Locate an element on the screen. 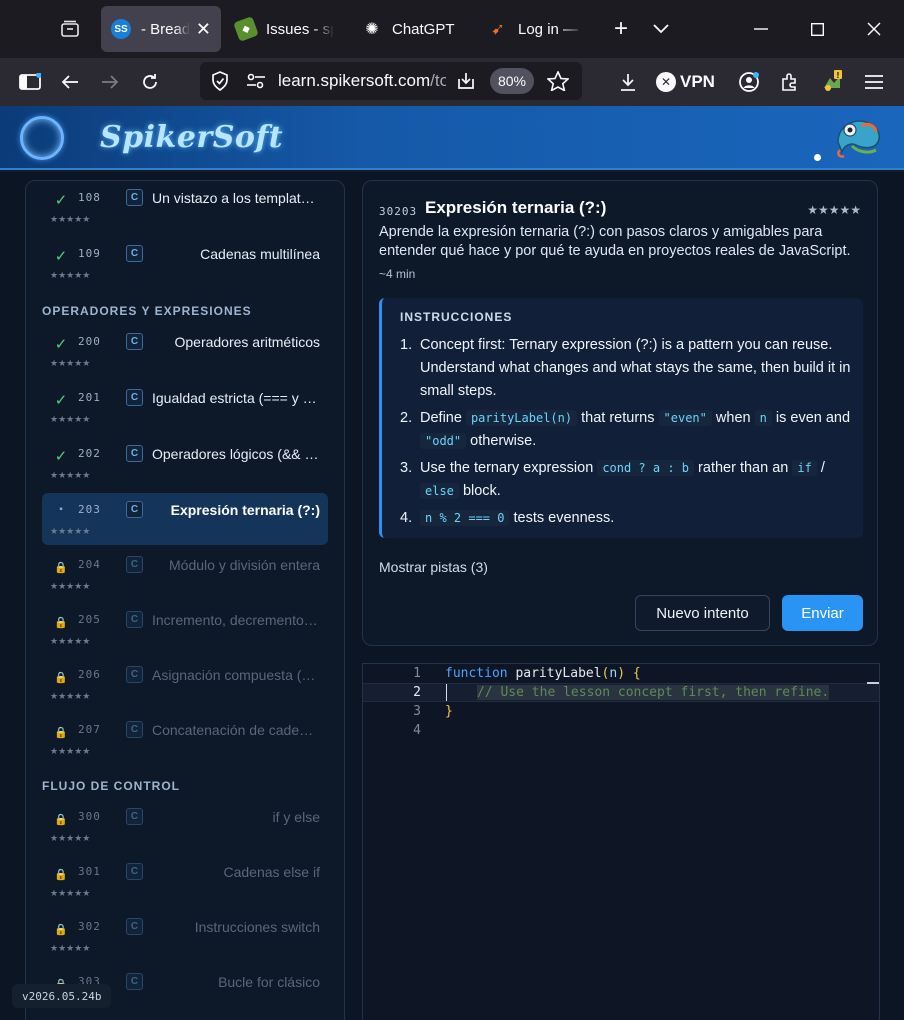  code-snippet: parityLabel(n) is located at coordinates (521, 418).